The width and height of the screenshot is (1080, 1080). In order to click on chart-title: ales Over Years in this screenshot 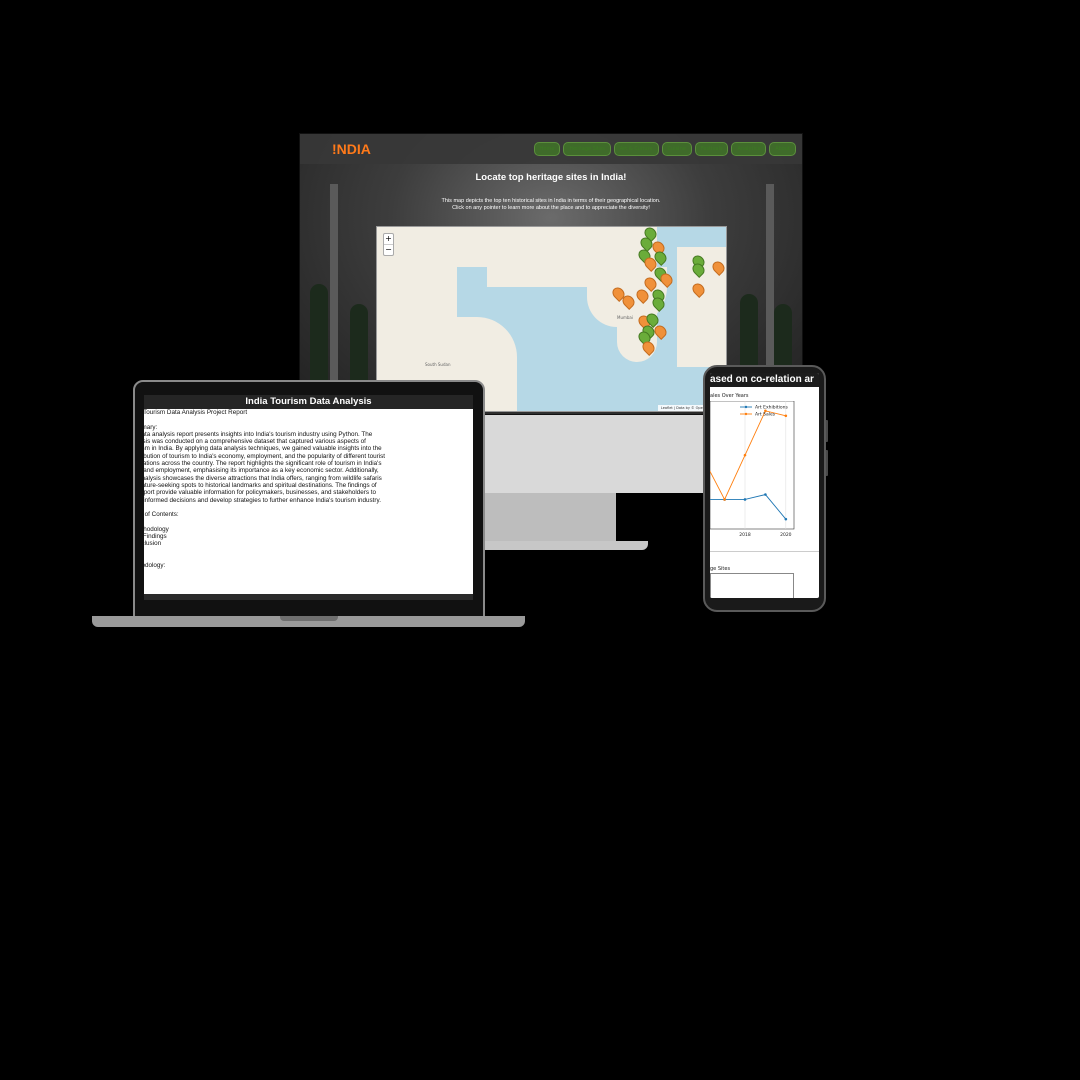, I will do `click(729, 396)`.